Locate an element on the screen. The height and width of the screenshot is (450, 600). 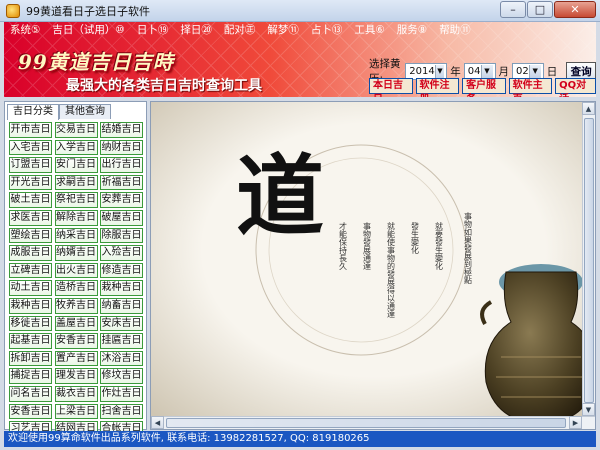
category-button: 解除吉日 is located at coordinates (76, 217).